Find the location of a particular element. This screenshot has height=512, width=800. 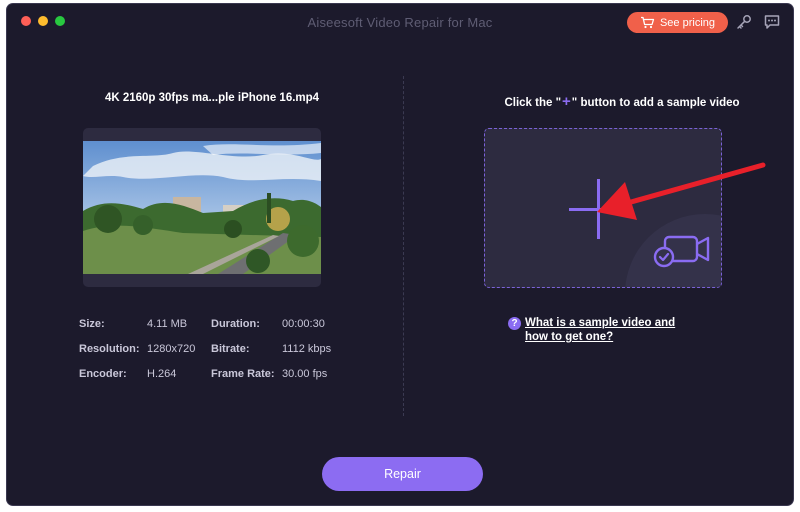

info-row-encoder: Encoder: H.264 Frame Rate: 30.00 fps is located at coordinates (229, 375).